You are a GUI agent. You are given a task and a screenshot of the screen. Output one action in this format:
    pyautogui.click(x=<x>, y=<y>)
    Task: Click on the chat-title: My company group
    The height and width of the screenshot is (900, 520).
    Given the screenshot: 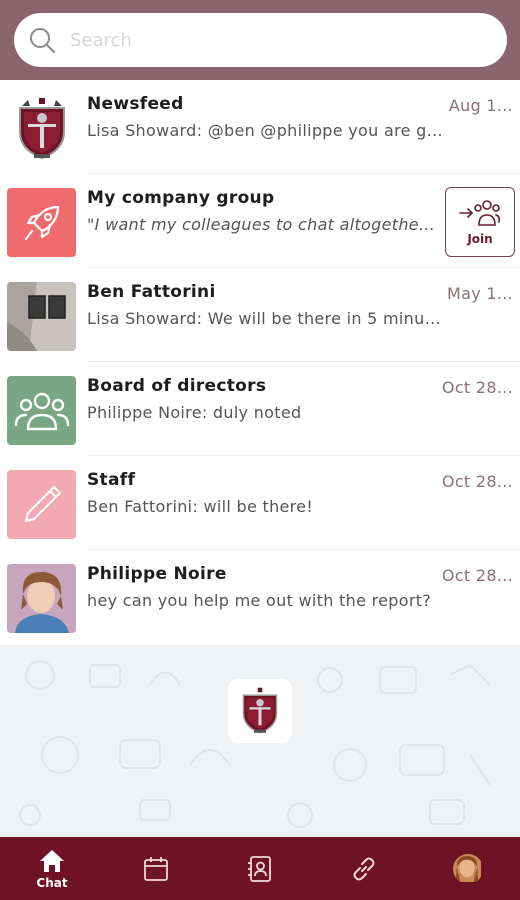 What is the action you would take?
    pyautogui.click(x=181, y=198)
    